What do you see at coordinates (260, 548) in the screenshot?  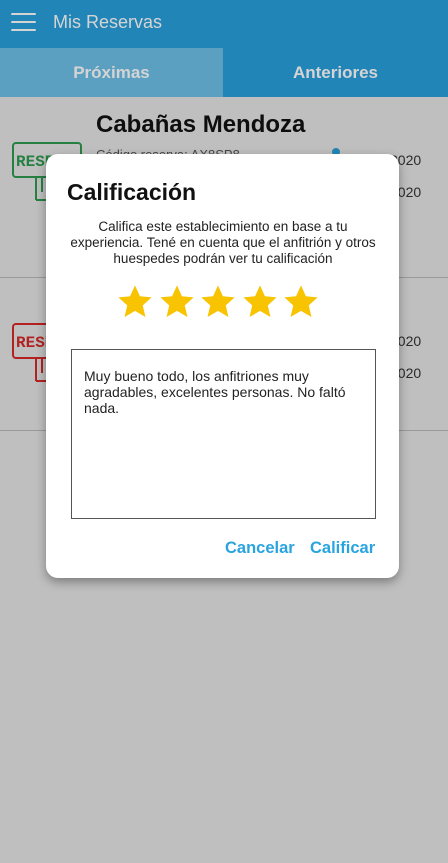 I see `cancel-button: Cancelar` at bounding box center [260, 548].